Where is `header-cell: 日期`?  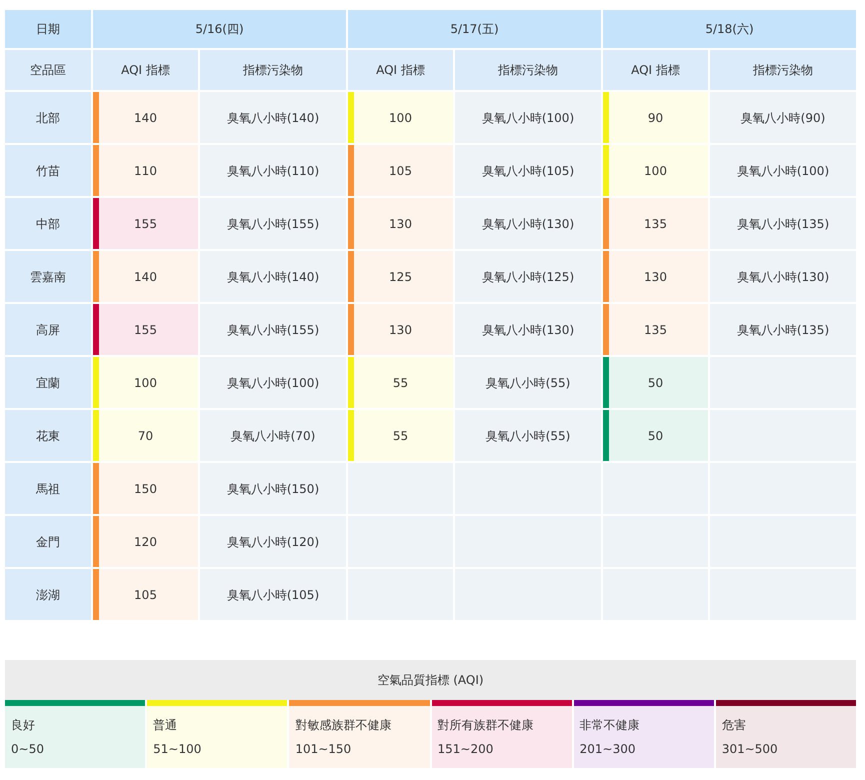
header-cell: 日期 is located at coordinates (48, 29).